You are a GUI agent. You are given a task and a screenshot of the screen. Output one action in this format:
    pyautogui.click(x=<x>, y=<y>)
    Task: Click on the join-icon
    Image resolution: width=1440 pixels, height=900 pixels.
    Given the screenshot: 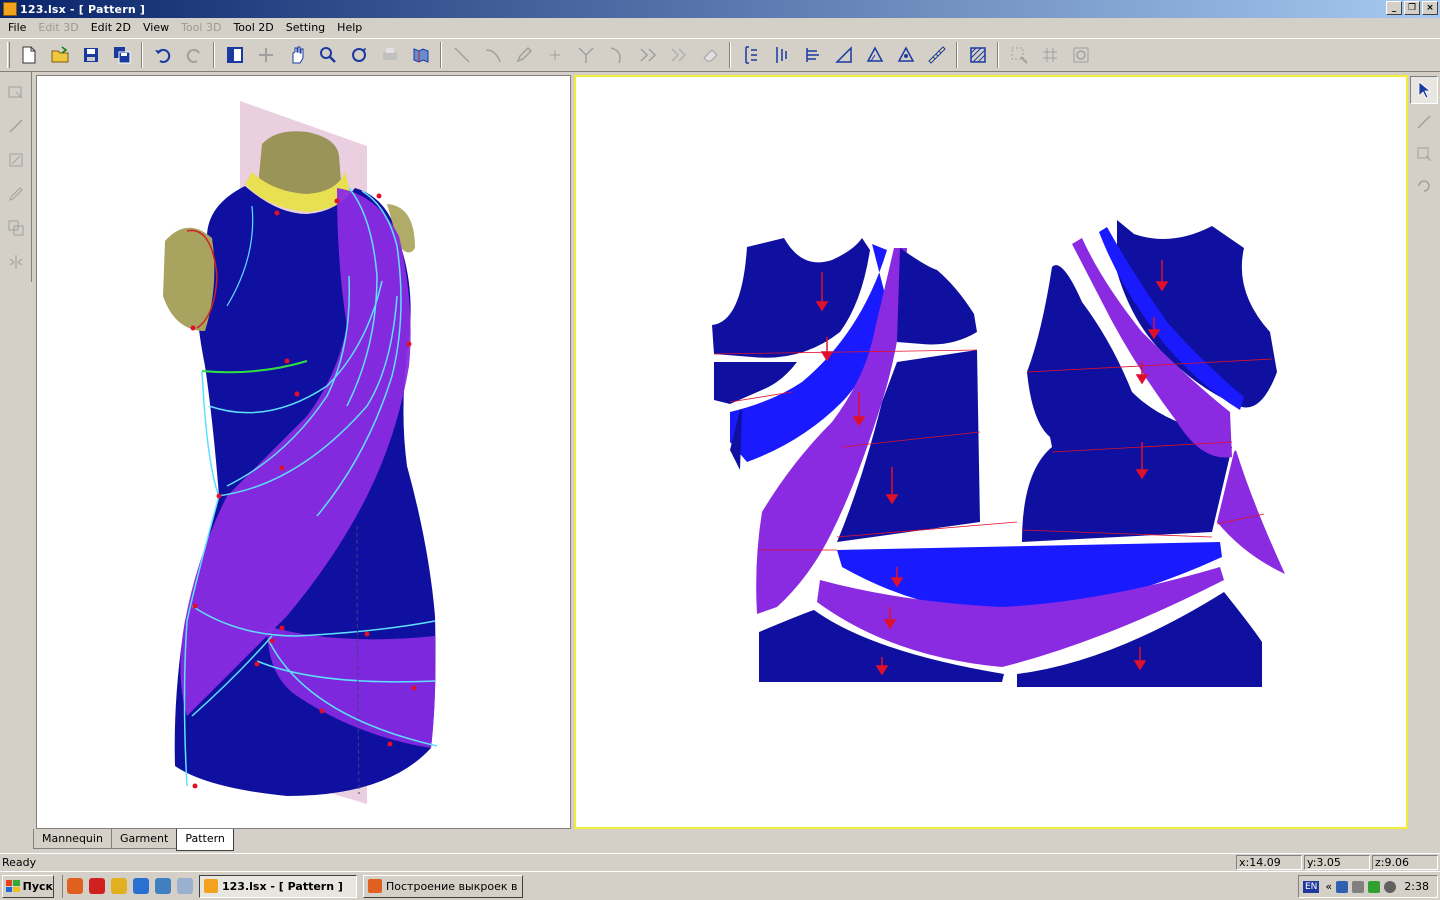 What is the action you would take?
    pyautogui.click(x=647, y=55)
    